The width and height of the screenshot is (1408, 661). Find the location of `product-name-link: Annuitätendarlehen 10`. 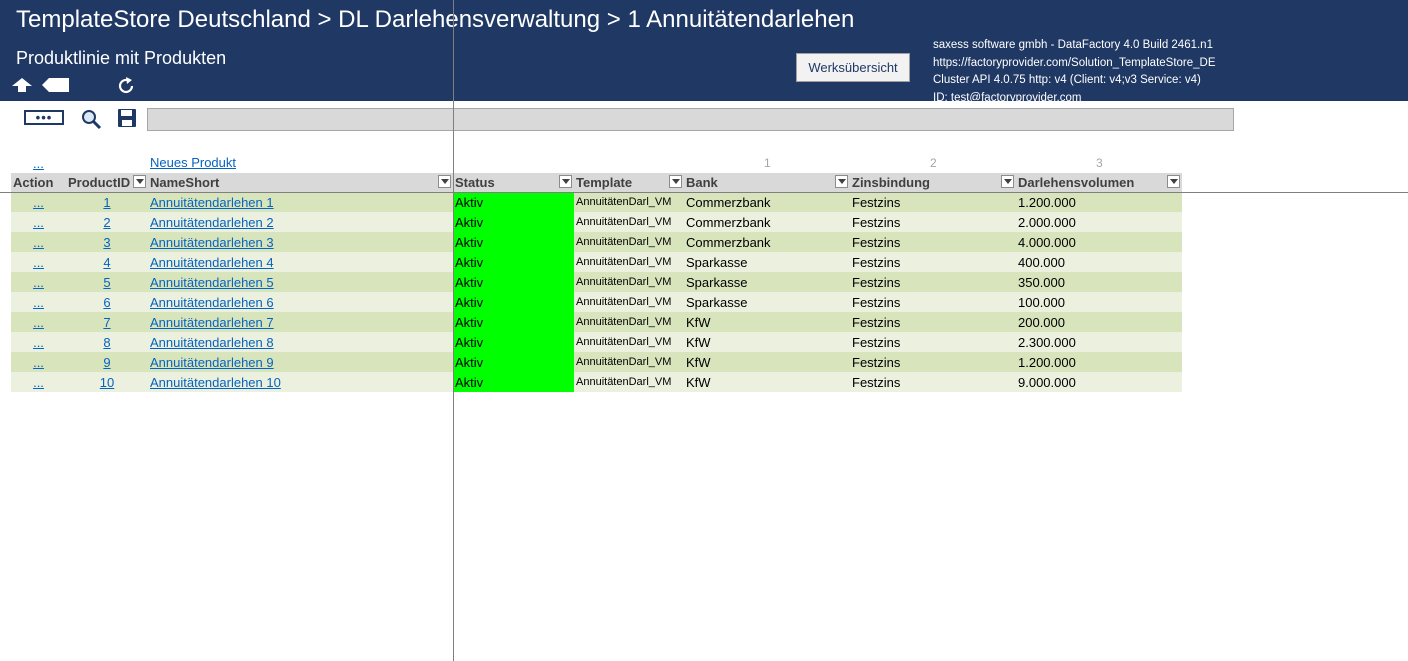

product-name-link: Annuitätendarlehen 10 is located at coordinates (215, 382).